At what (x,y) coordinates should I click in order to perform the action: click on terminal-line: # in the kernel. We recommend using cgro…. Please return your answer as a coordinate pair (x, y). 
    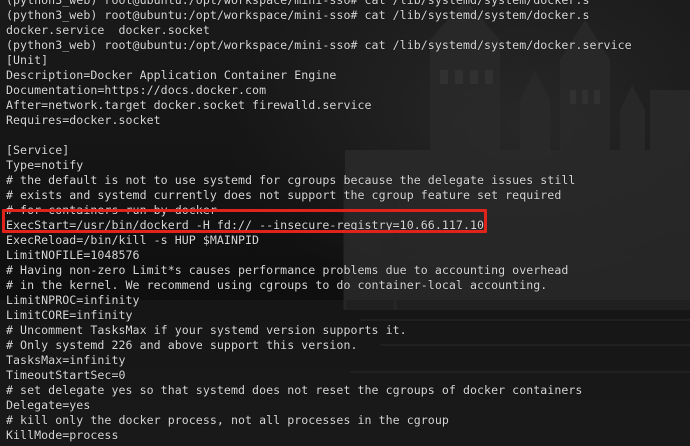
    Looking at the image, I should click on (277, 285).